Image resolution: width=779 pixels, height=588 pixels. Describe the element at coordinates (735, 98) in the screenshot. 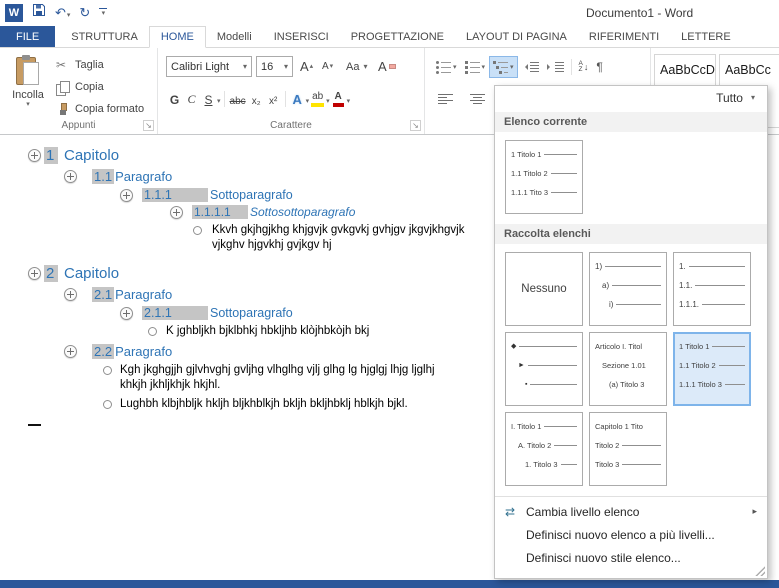

I see `gallery-filter-button: Tutto ▾` at that location.